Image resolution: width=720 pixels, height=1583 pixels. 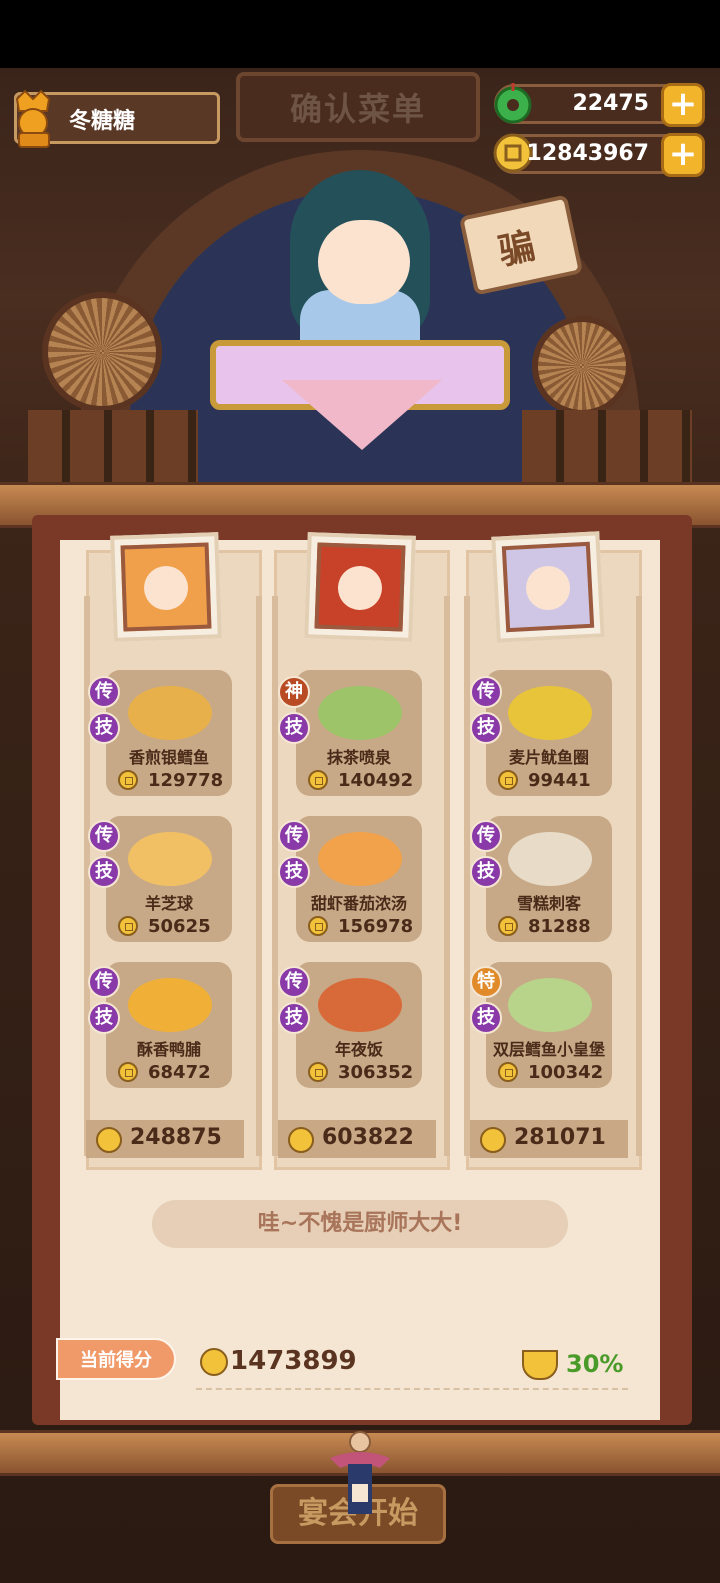 I want to click on dish-value: 100342, so click(x=566, y=1072).